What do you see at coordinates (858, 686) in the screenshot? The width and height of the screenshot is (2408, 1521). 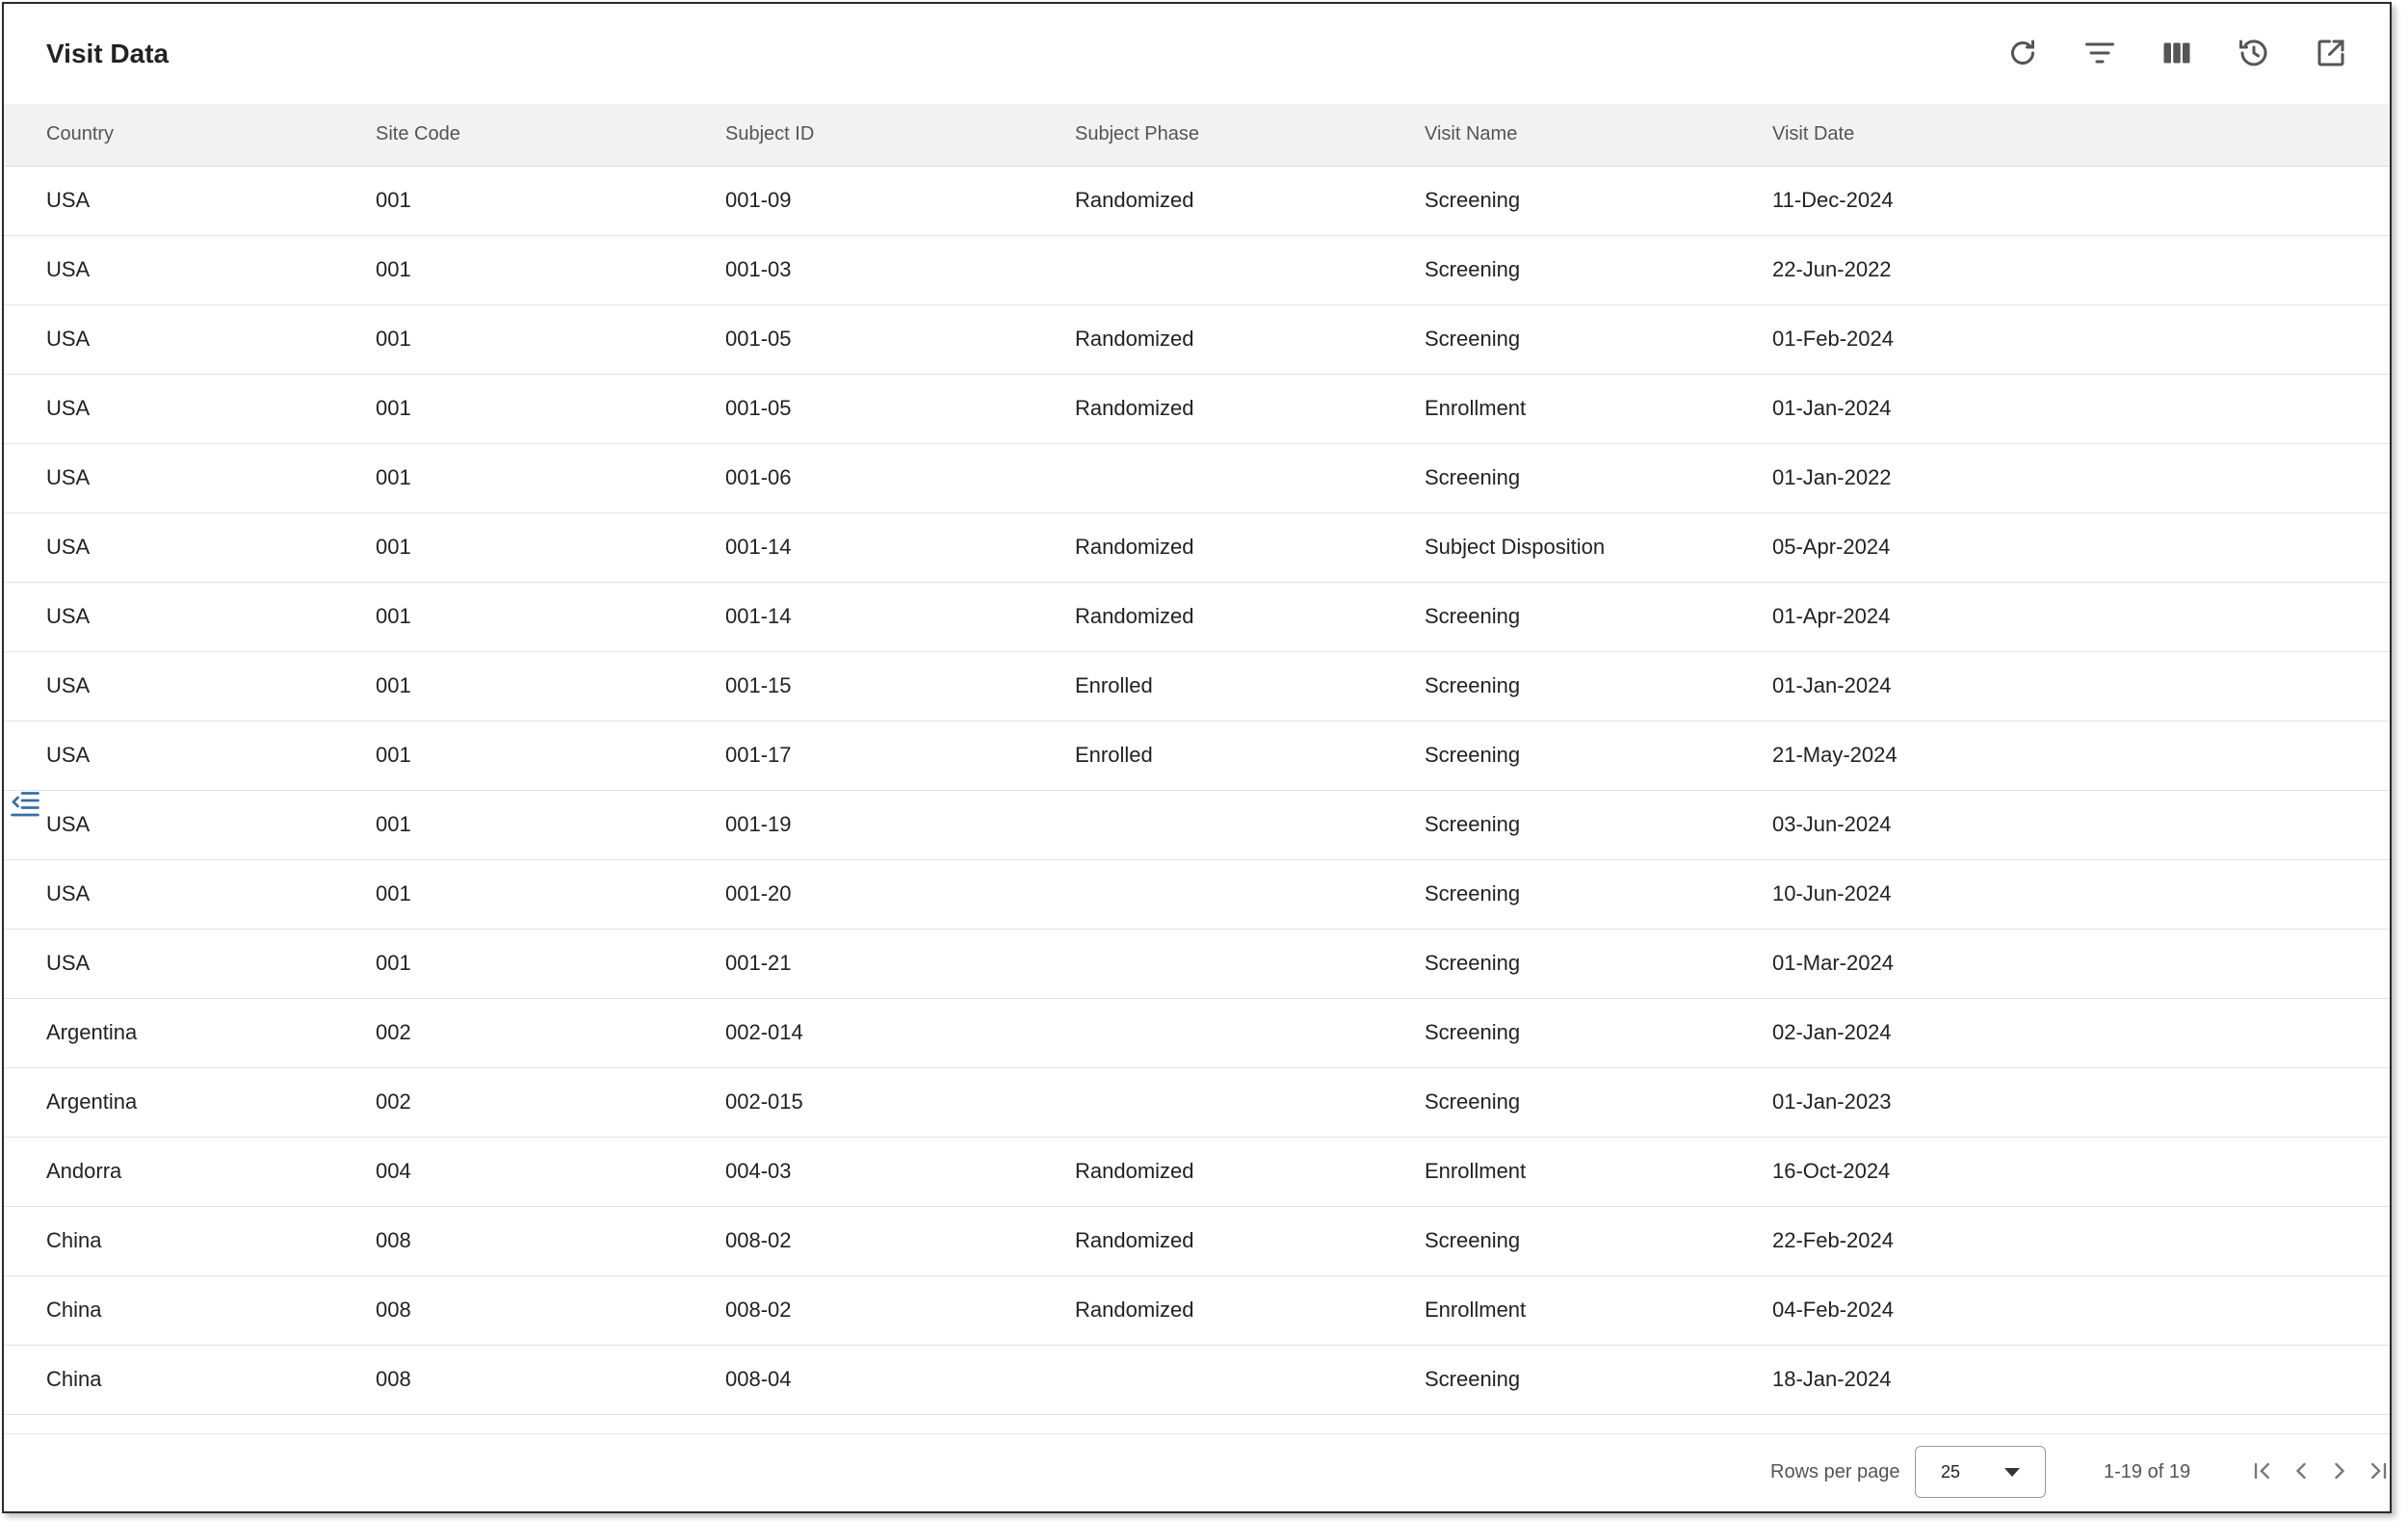 I see `cell-subject-id: 001-15` at bounding box center [858, 686].